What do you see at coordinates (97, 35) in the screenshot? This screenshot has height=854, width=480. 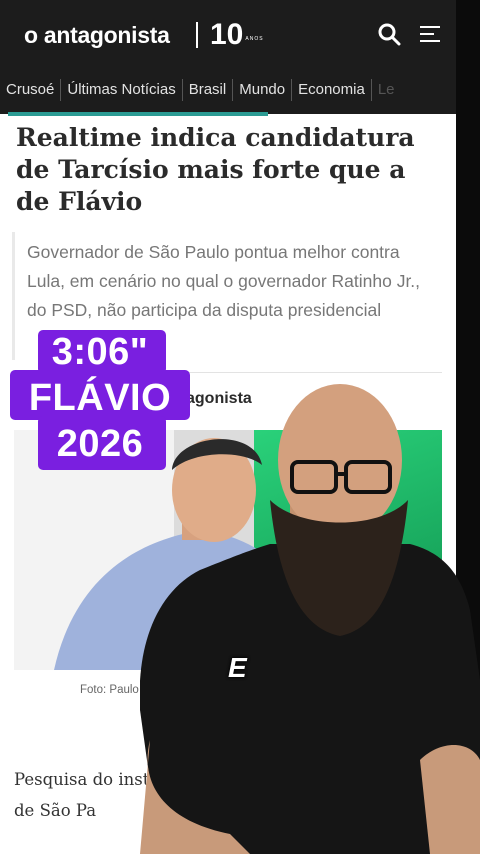 I see `site-logo: o antagonista` at bounding box center [97, 35].